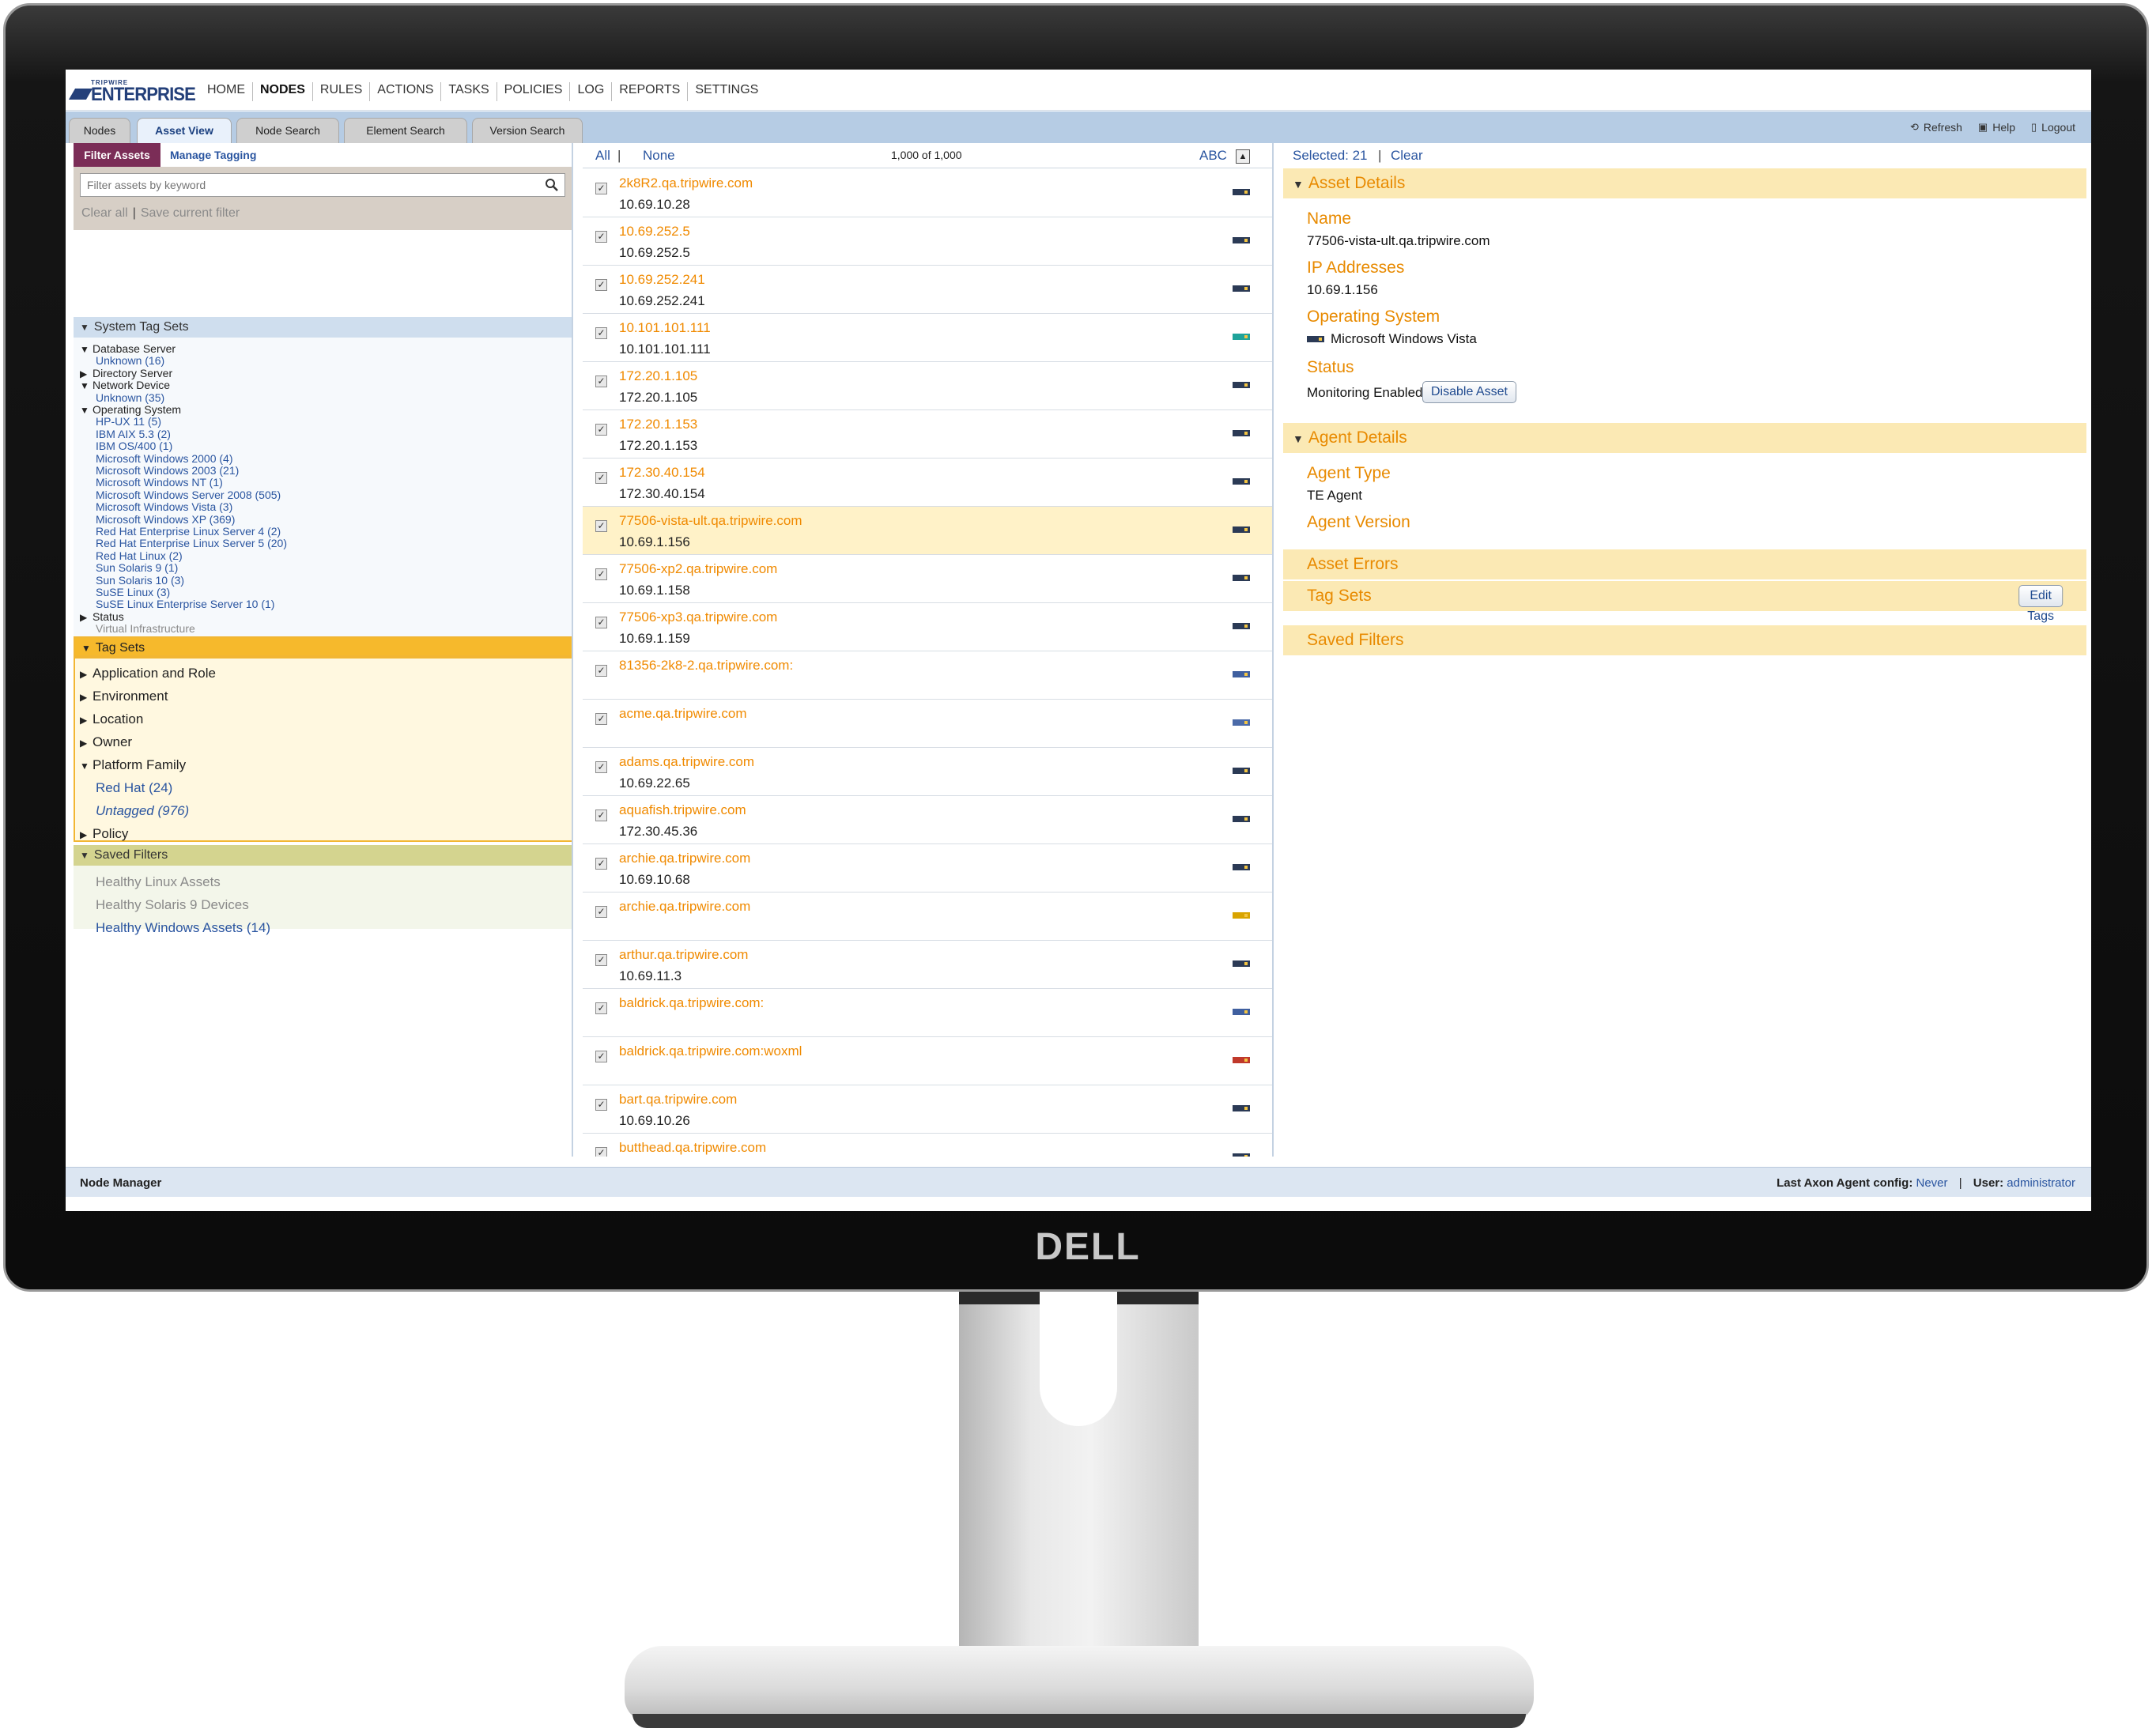  Describe the element at coordinates (105, 213) in the screenshot. I see `clear-all-link: Clear all` at that location.